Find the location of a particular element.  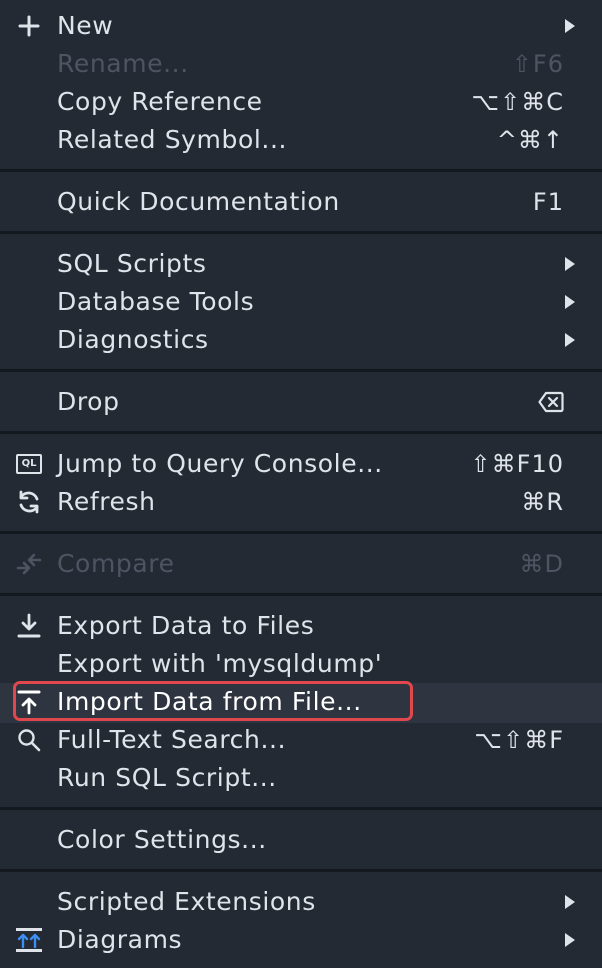

menu-item-diagrams: Diagrams is located at coordinates (301, 940).